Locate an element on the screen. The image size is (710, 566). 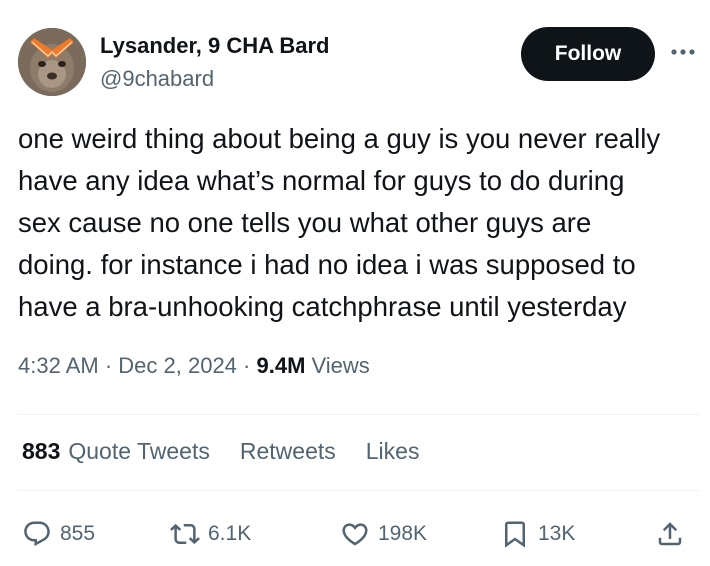
avatar is located at coordinates (52, 62).